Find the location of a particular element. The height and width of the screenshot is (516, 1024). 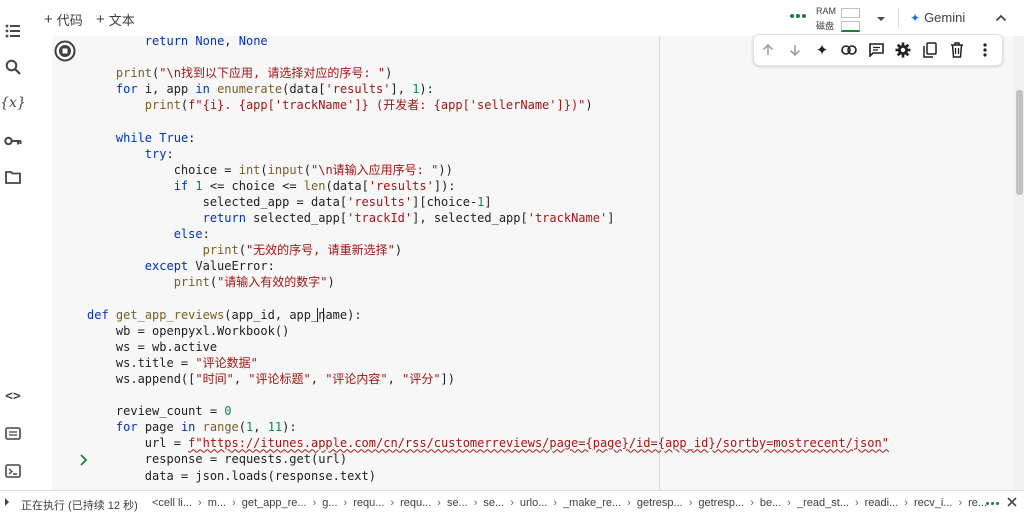

code-line: print("\n找到以下应用, 请选择对应的序号: ") is located at coordinates (239, 73).